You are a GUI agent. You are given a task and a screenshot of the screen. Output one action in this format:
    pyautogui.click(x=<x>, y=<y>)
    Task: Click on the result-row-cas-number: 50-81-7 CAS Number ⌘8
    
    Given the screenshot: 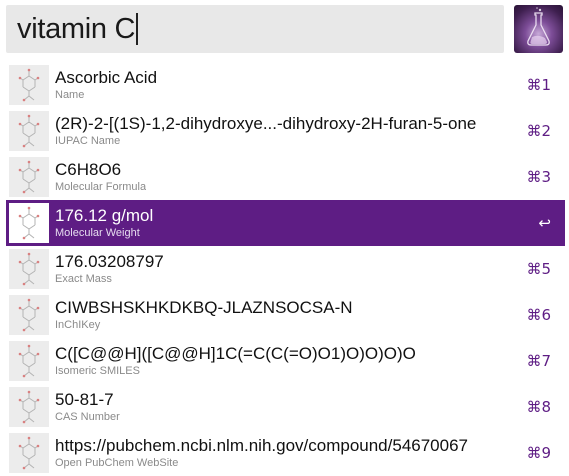 What is the action you would take?
    pyautogui.click(x=285, y=407)
    